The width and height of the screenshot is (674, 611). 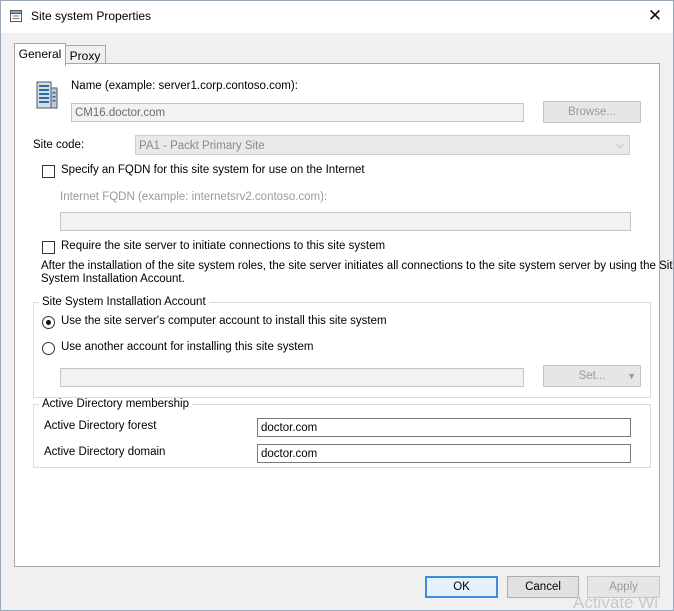 What do you see at coordinates (543, 587) in the screenshot?
I see `cancel-button: Cancel` at bounding box center [543, 587].